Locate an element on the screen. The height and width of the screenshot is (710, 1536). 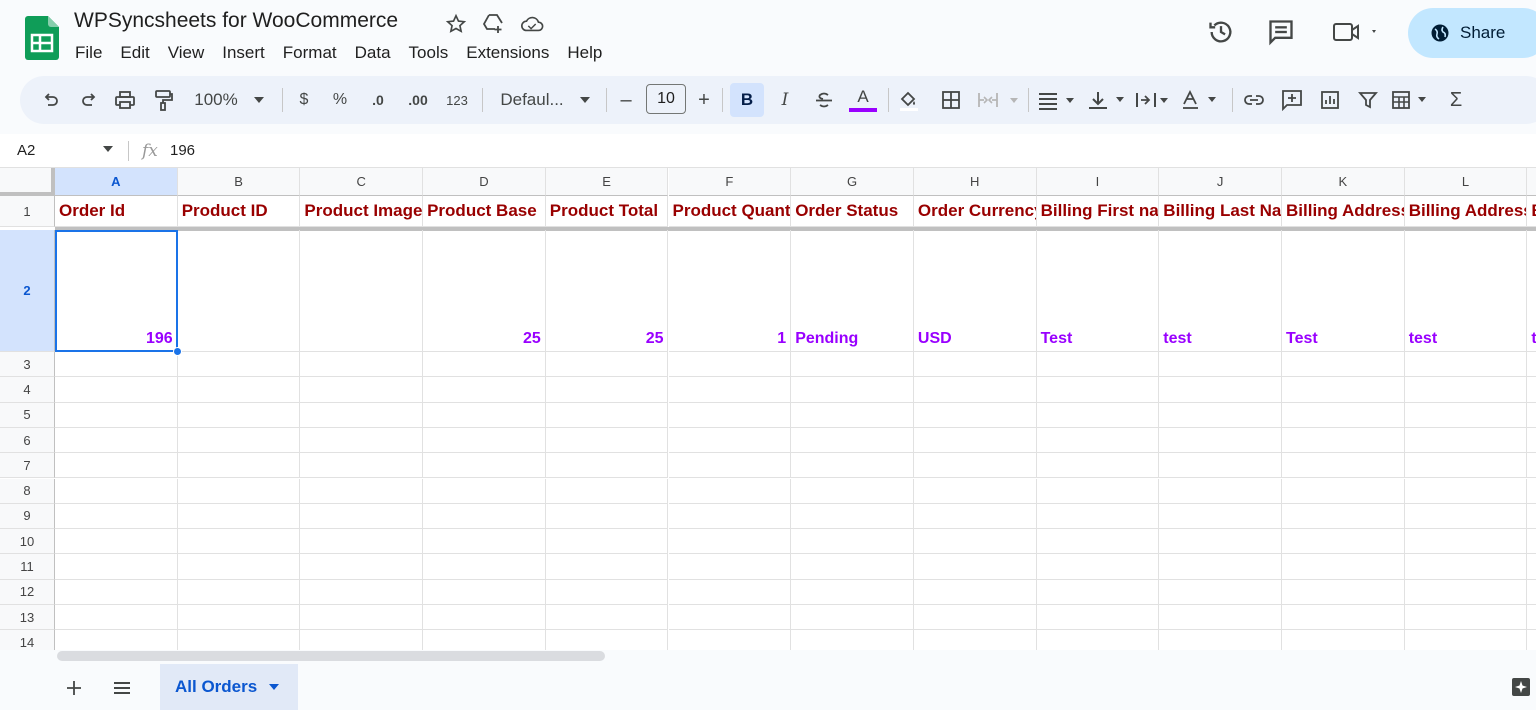
comments-icon is located at coordinates (1281, 32).